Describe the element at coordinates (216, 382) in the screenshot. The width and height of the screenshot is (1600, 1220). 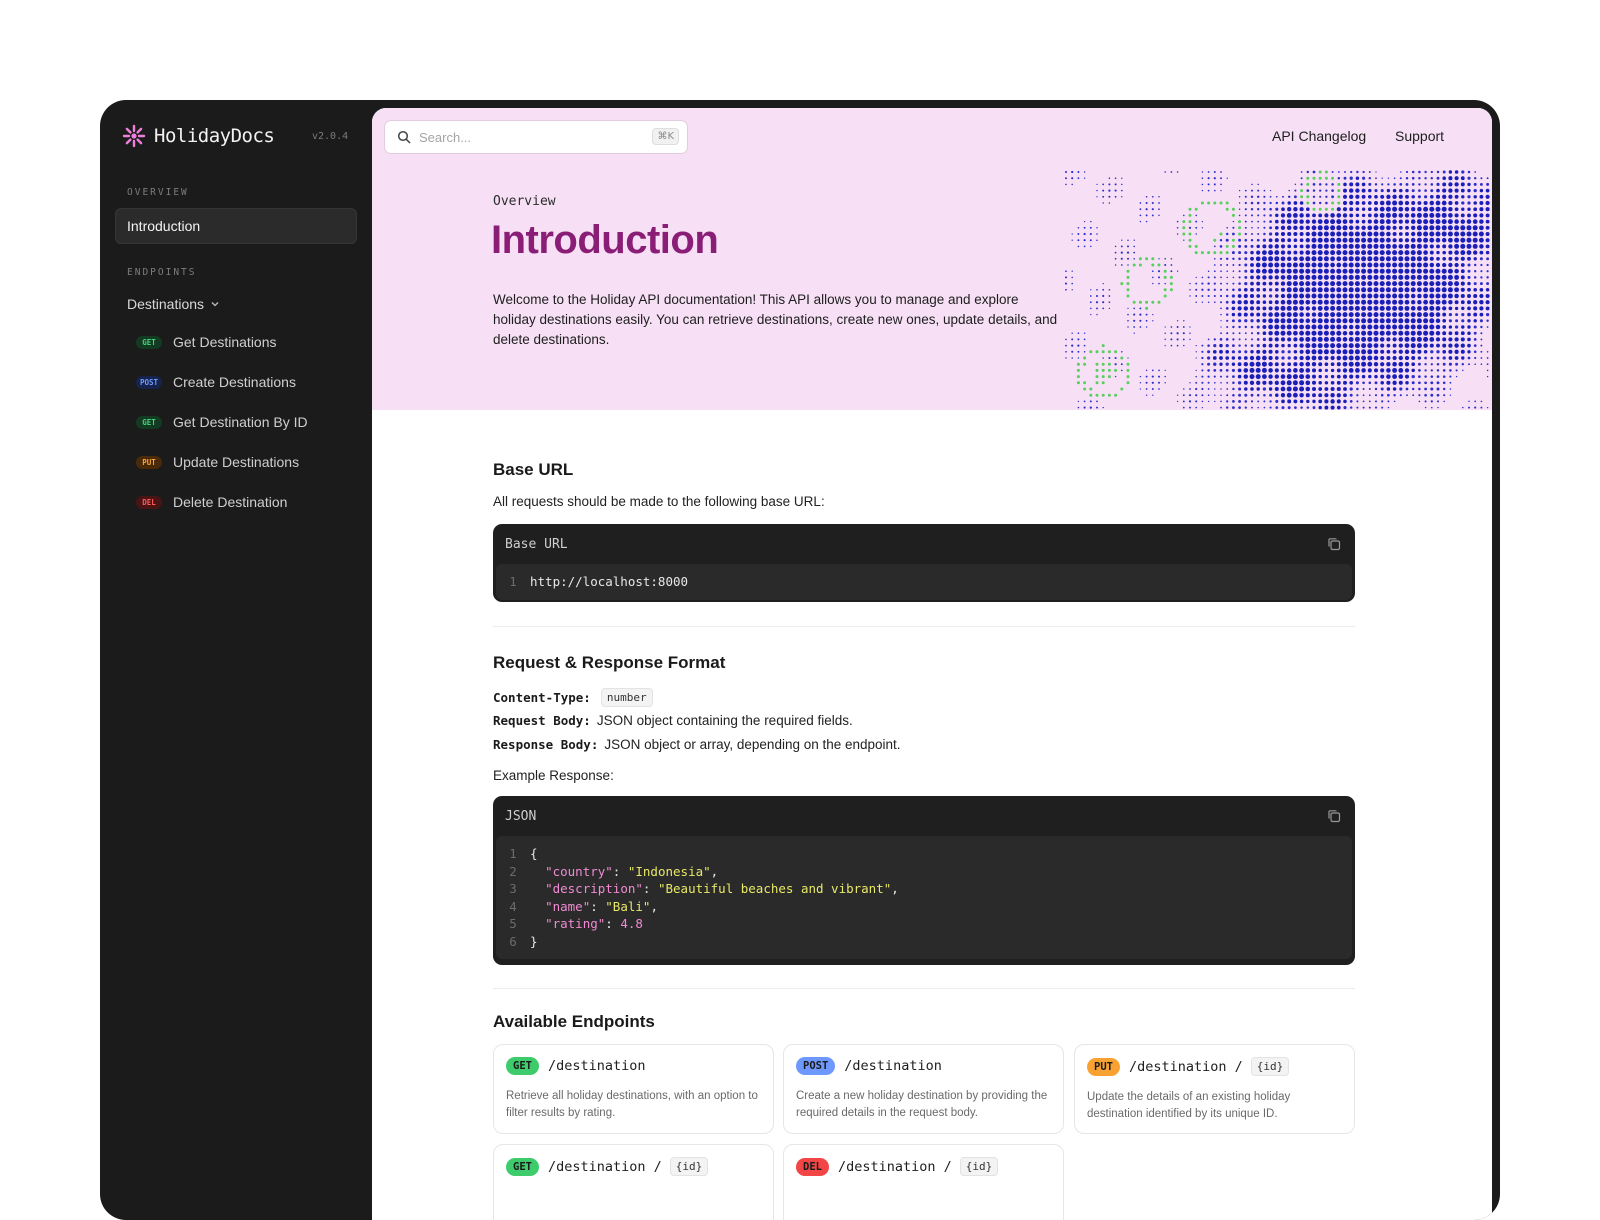
I see `sidebar-item-create-destinations: POST Create Destinations` at that location.